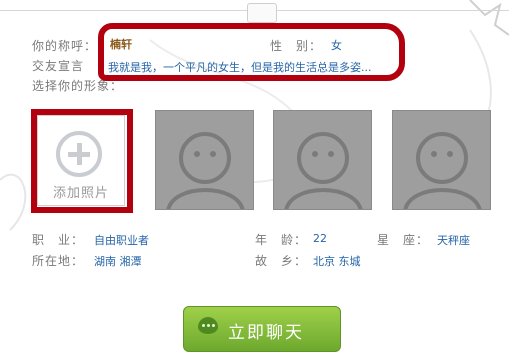  What do you see at coordinates (337, 261) in the screenshot?
I see `hometown-value: 北京 东城` at bounding box center [337, 261].